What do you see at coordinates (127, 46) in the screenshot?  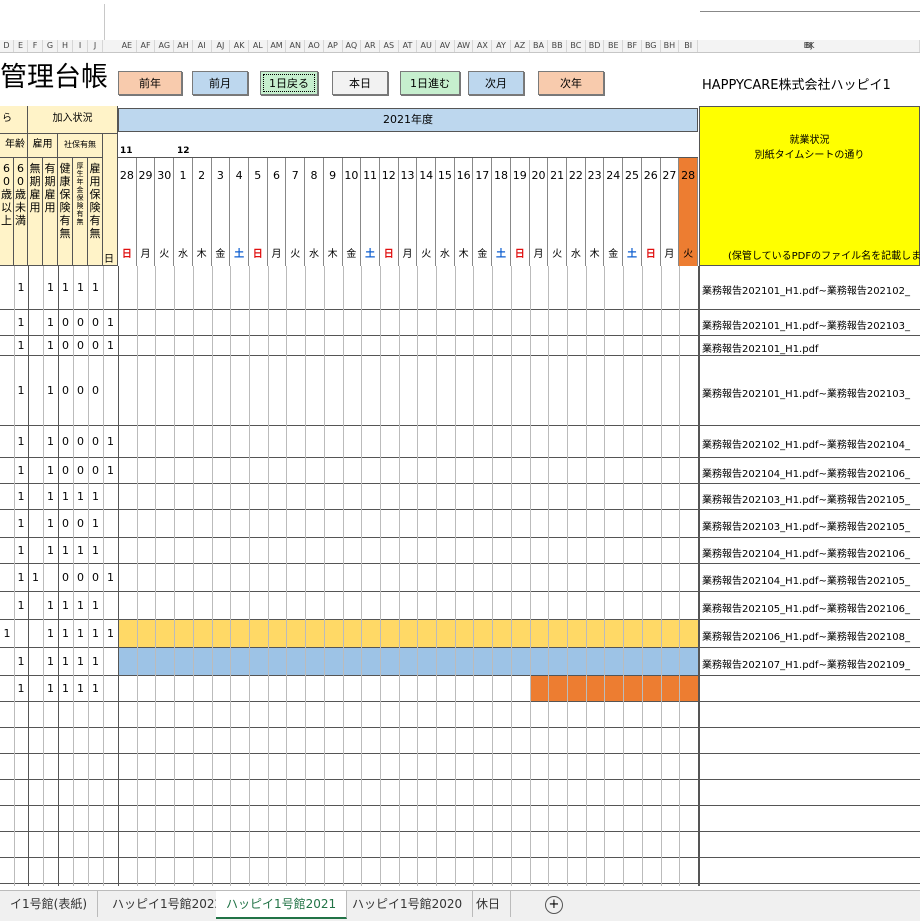 I see `column-letter: AE` at bounding box center [127, 46].